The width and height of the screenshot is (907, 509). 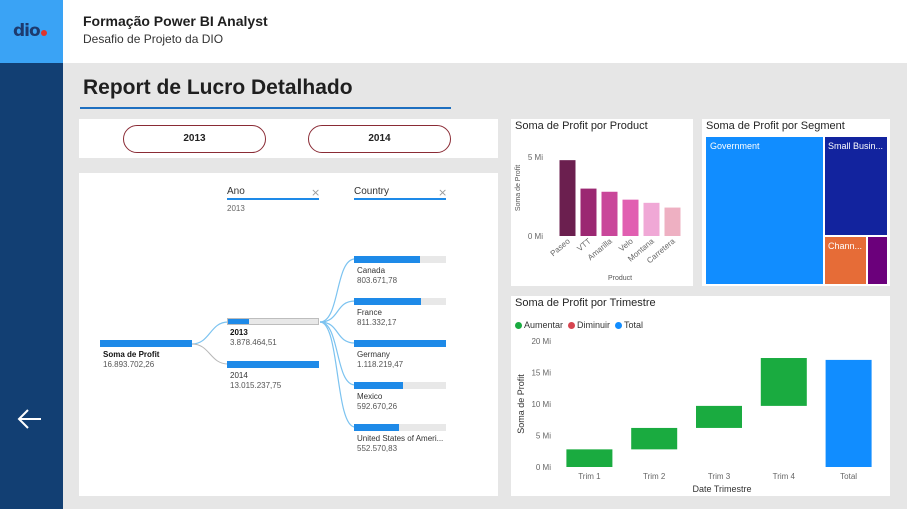 I want to click on y-axis-title: Soma de Profit, so click(x=518, y=188).